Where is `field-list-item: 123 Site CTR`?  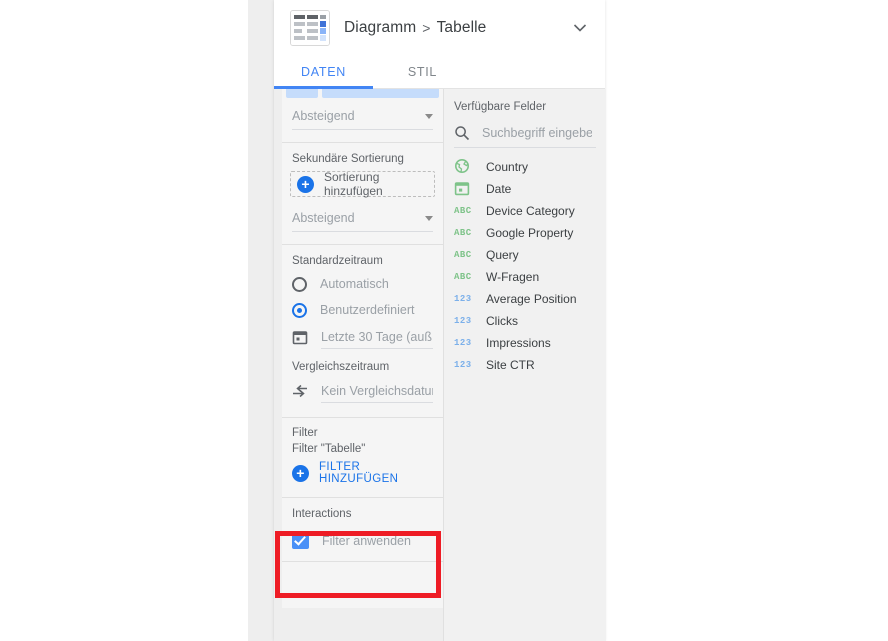 field-list-item: 123 Site CTR is located at coordinates (525, 365).